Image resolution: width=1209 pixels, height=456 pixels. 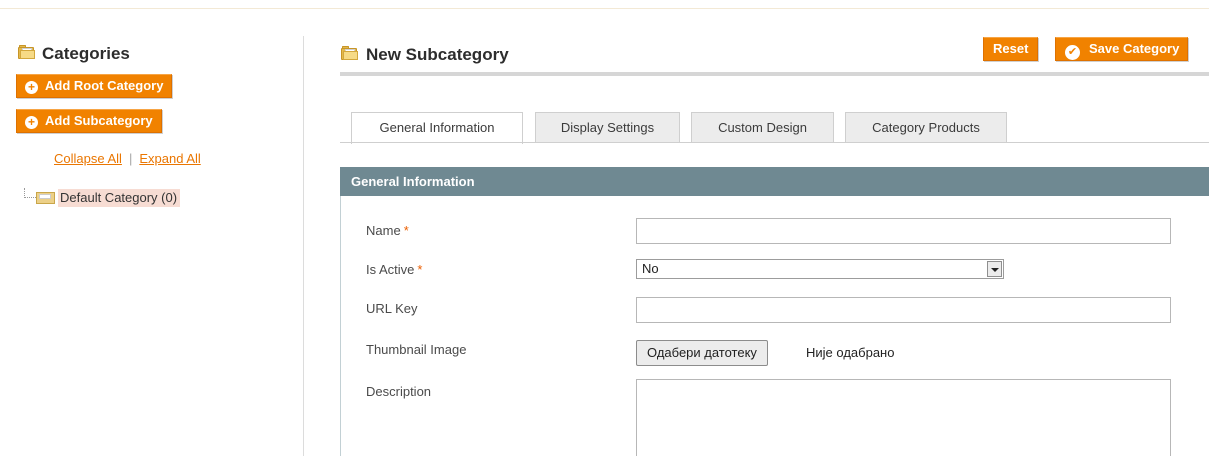 I want to click on reset-button: Reset, so click(x=1011, y=49).